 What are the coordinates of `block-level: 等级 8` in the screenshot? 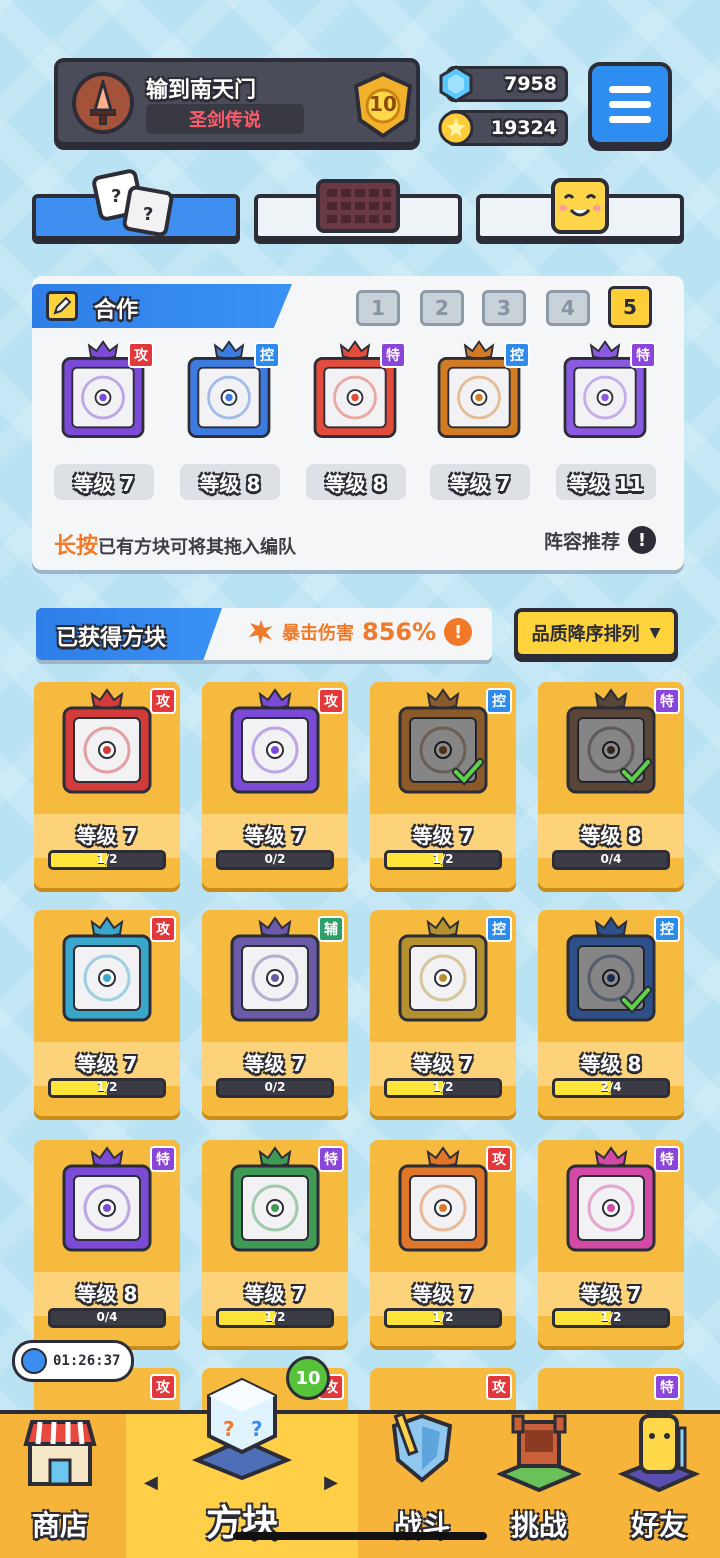 It's located at (611, 836).